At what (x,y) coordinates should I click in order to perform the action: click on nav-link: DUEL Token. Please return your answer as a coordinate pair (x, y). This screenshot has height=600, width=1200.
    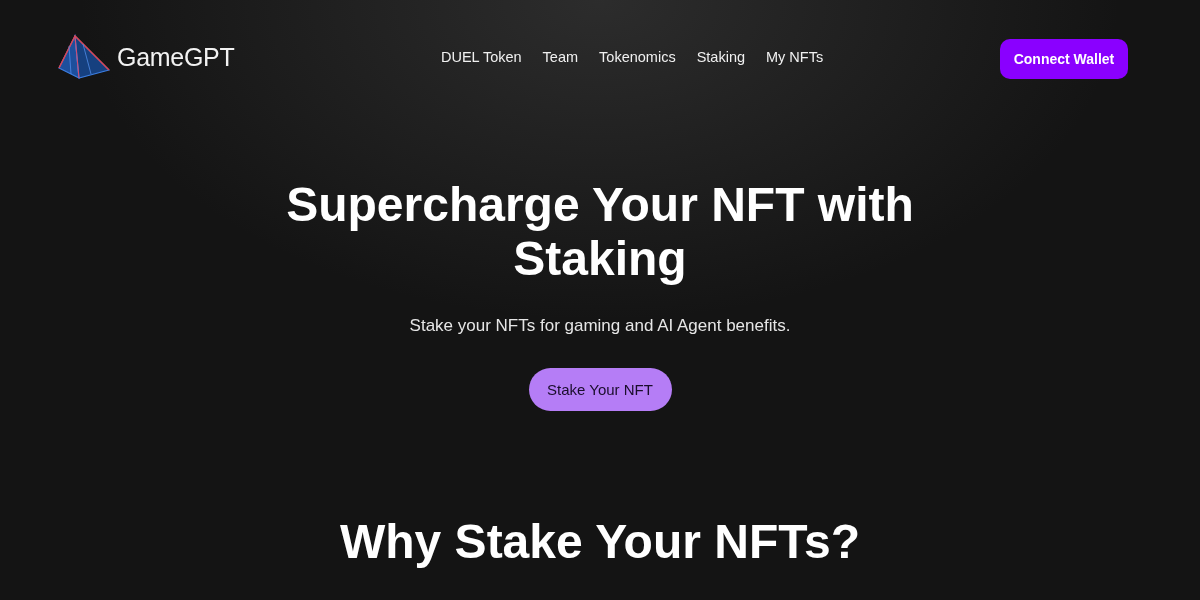
    Looking at the image, I should click on (481, 57).